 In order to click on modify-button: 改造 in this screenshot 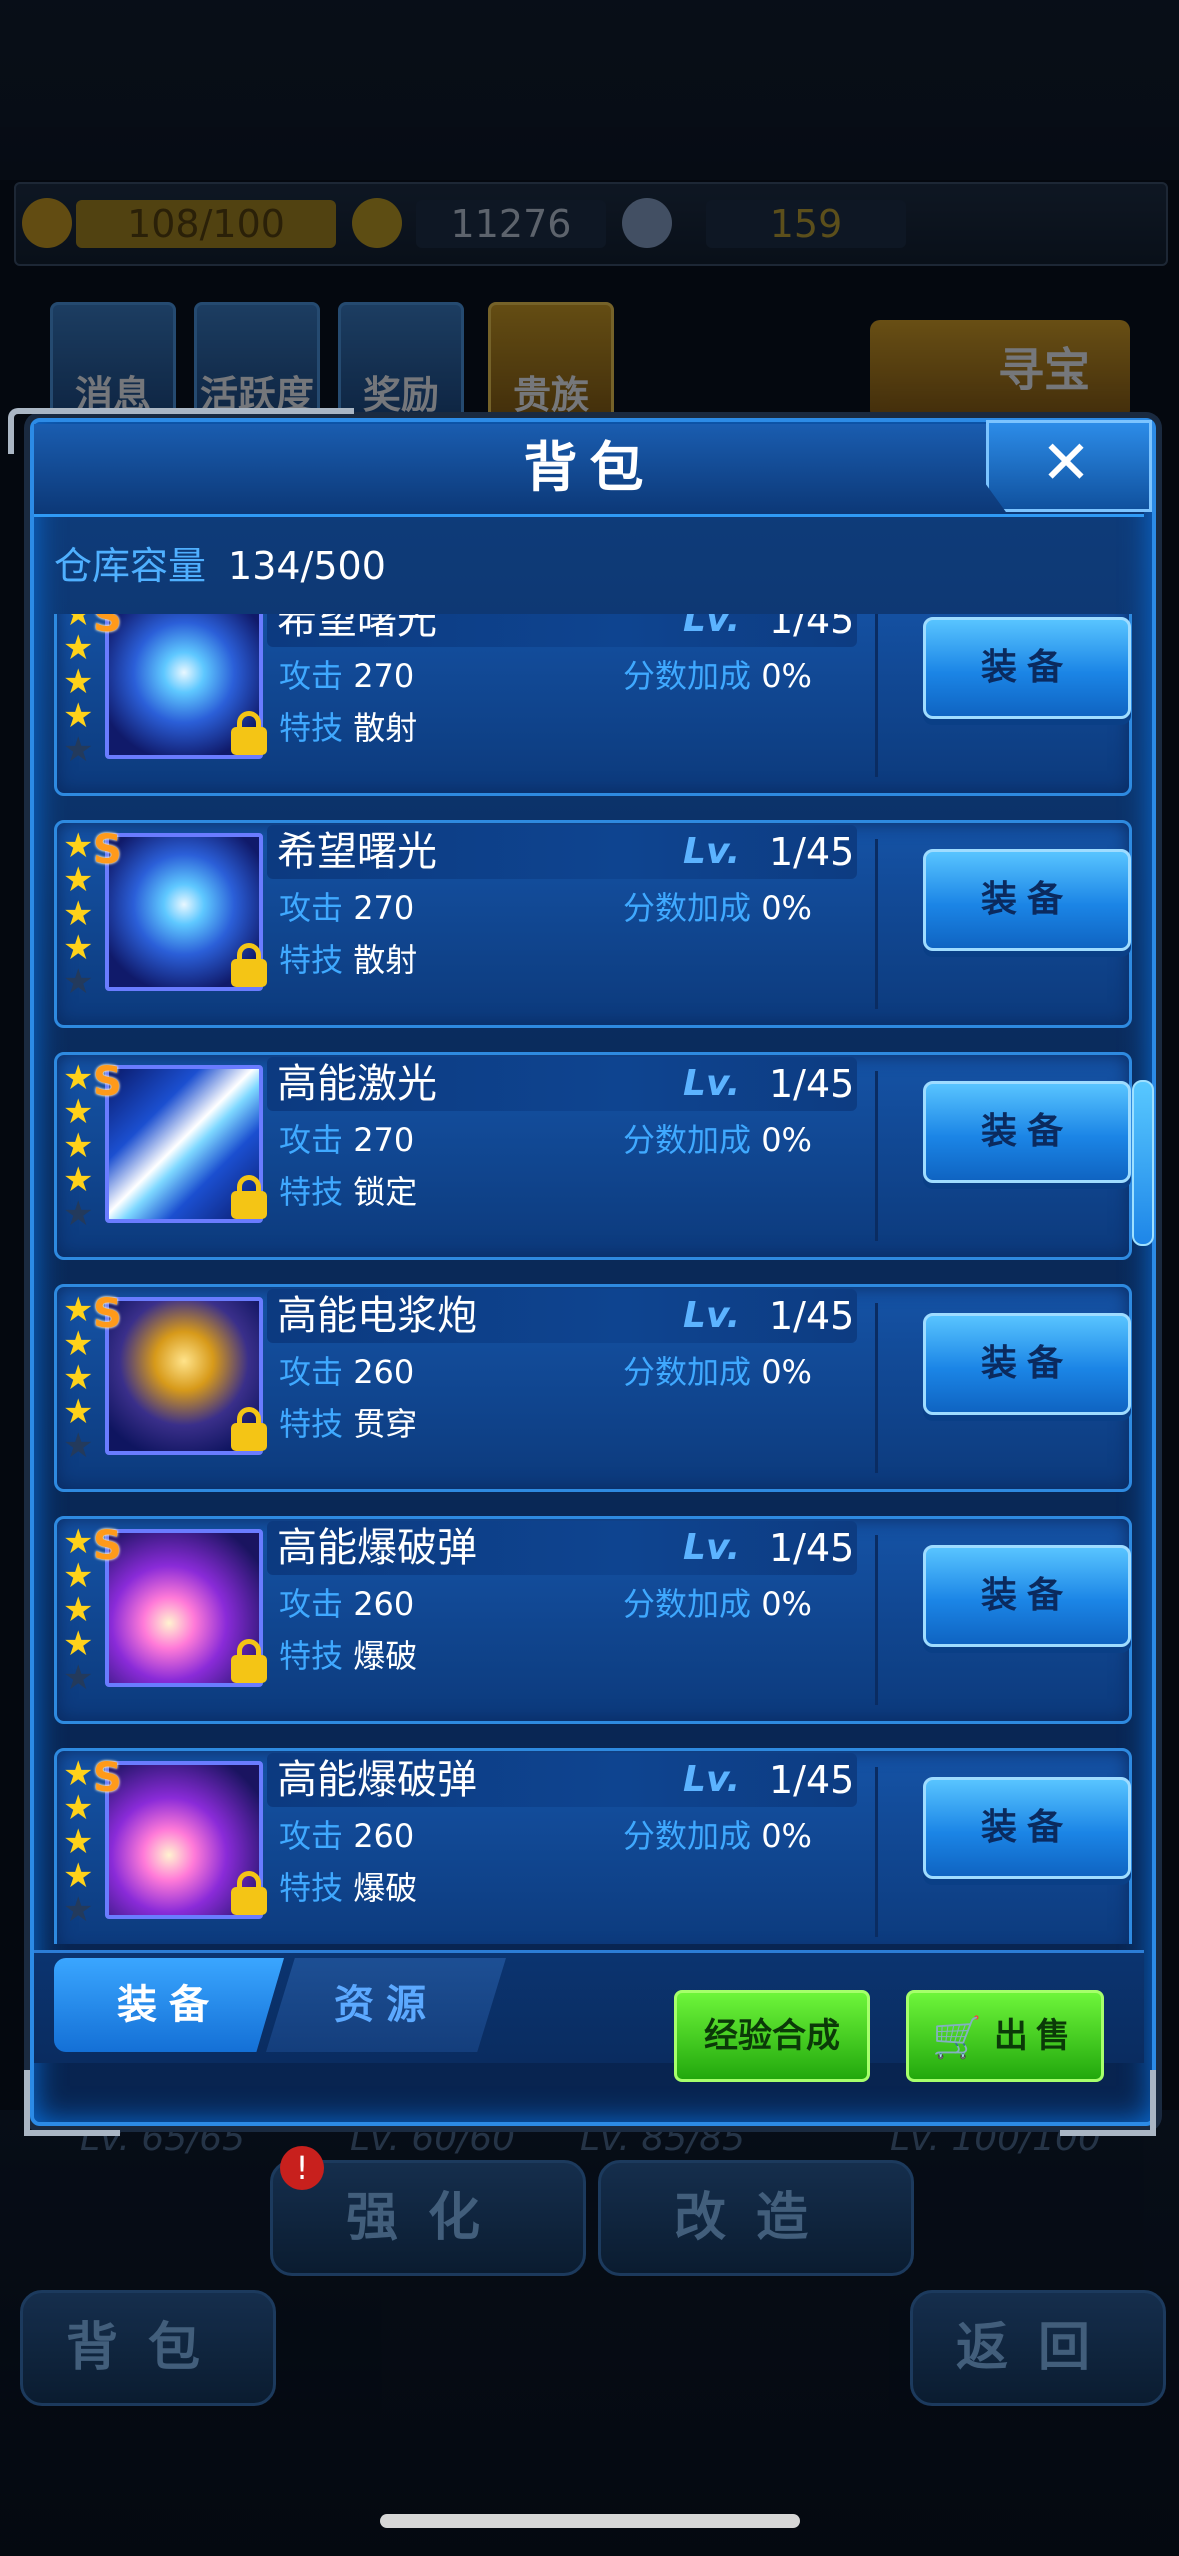, I will do `click(756, 2218)`.